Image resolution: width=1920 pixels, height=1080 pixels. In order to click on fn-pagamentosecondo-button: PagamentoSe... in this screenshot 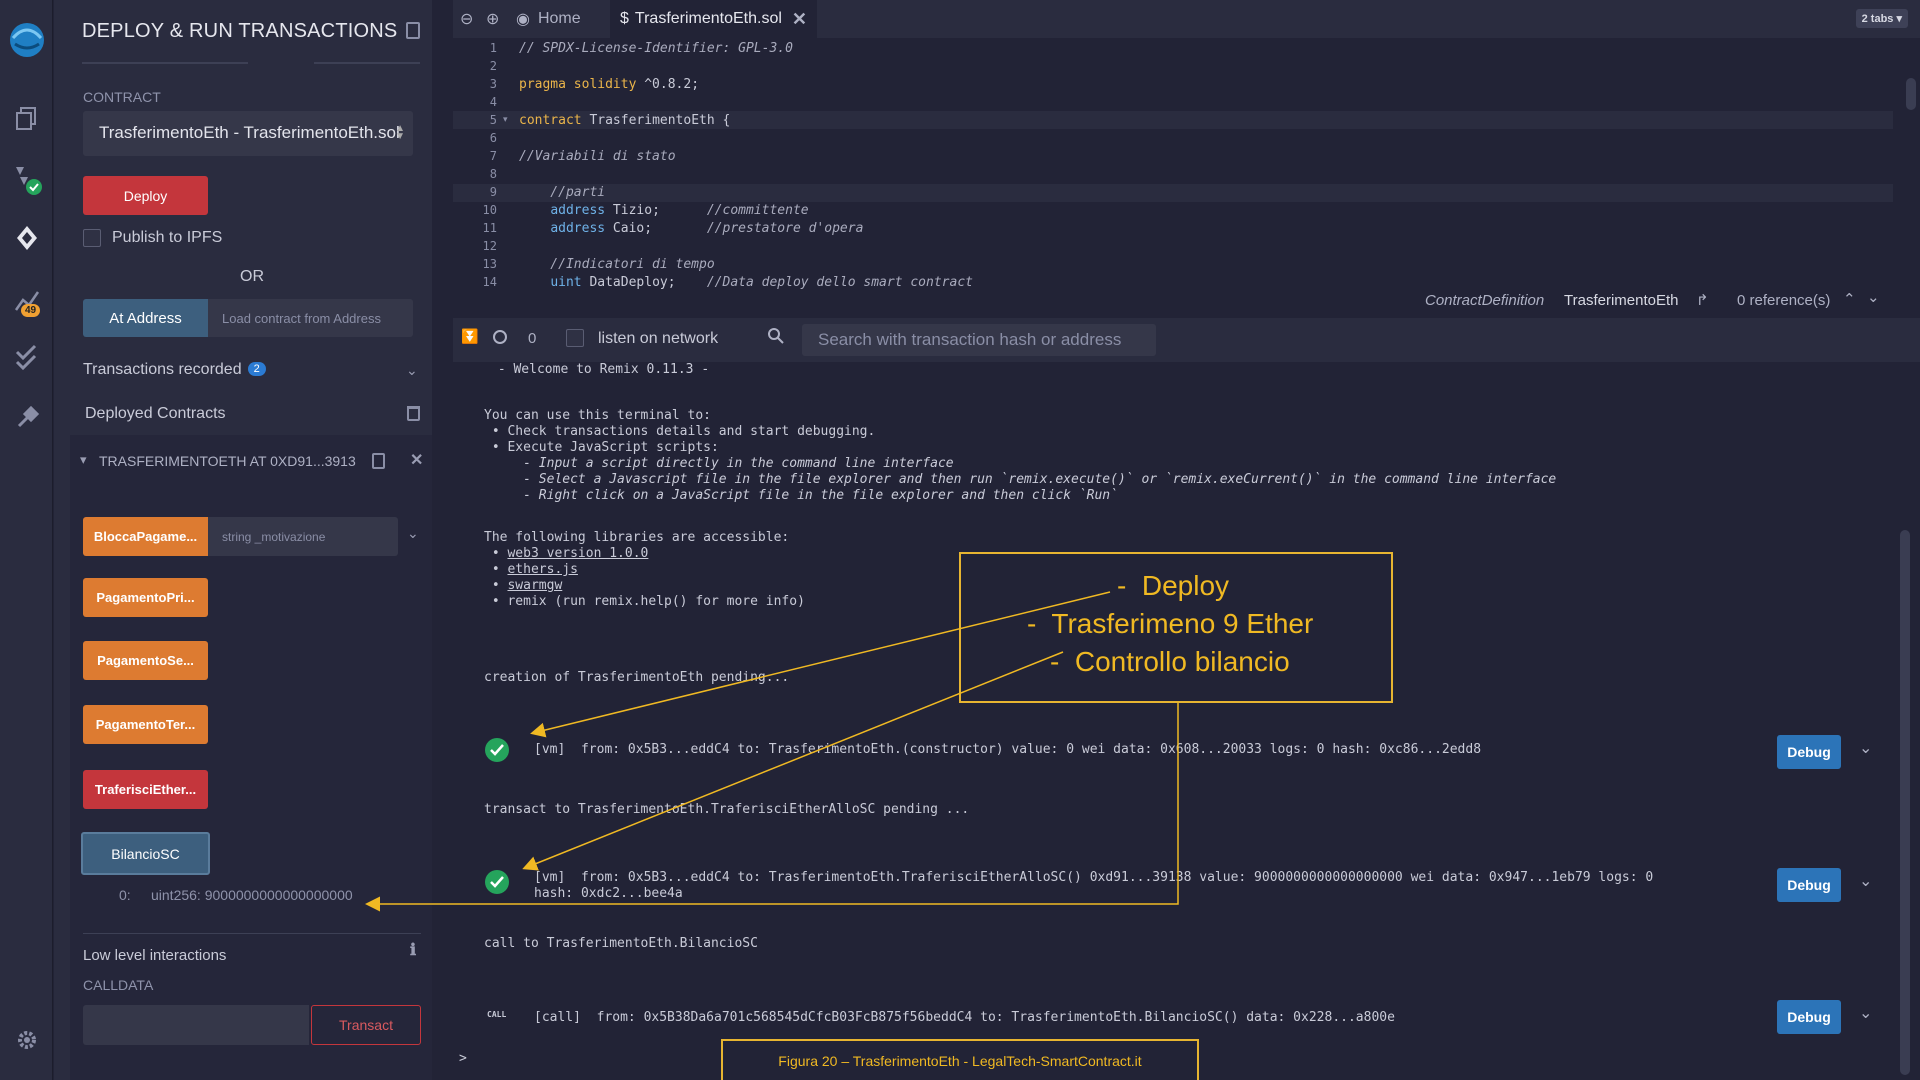, I will do `click(145, 660)`.